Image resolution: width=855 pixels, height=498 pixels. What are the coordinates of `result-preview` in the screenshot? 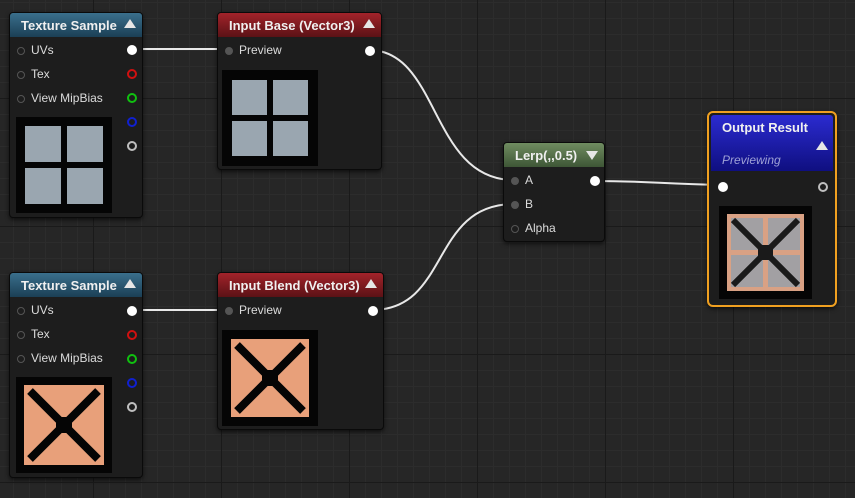 It's located at (765, 252).